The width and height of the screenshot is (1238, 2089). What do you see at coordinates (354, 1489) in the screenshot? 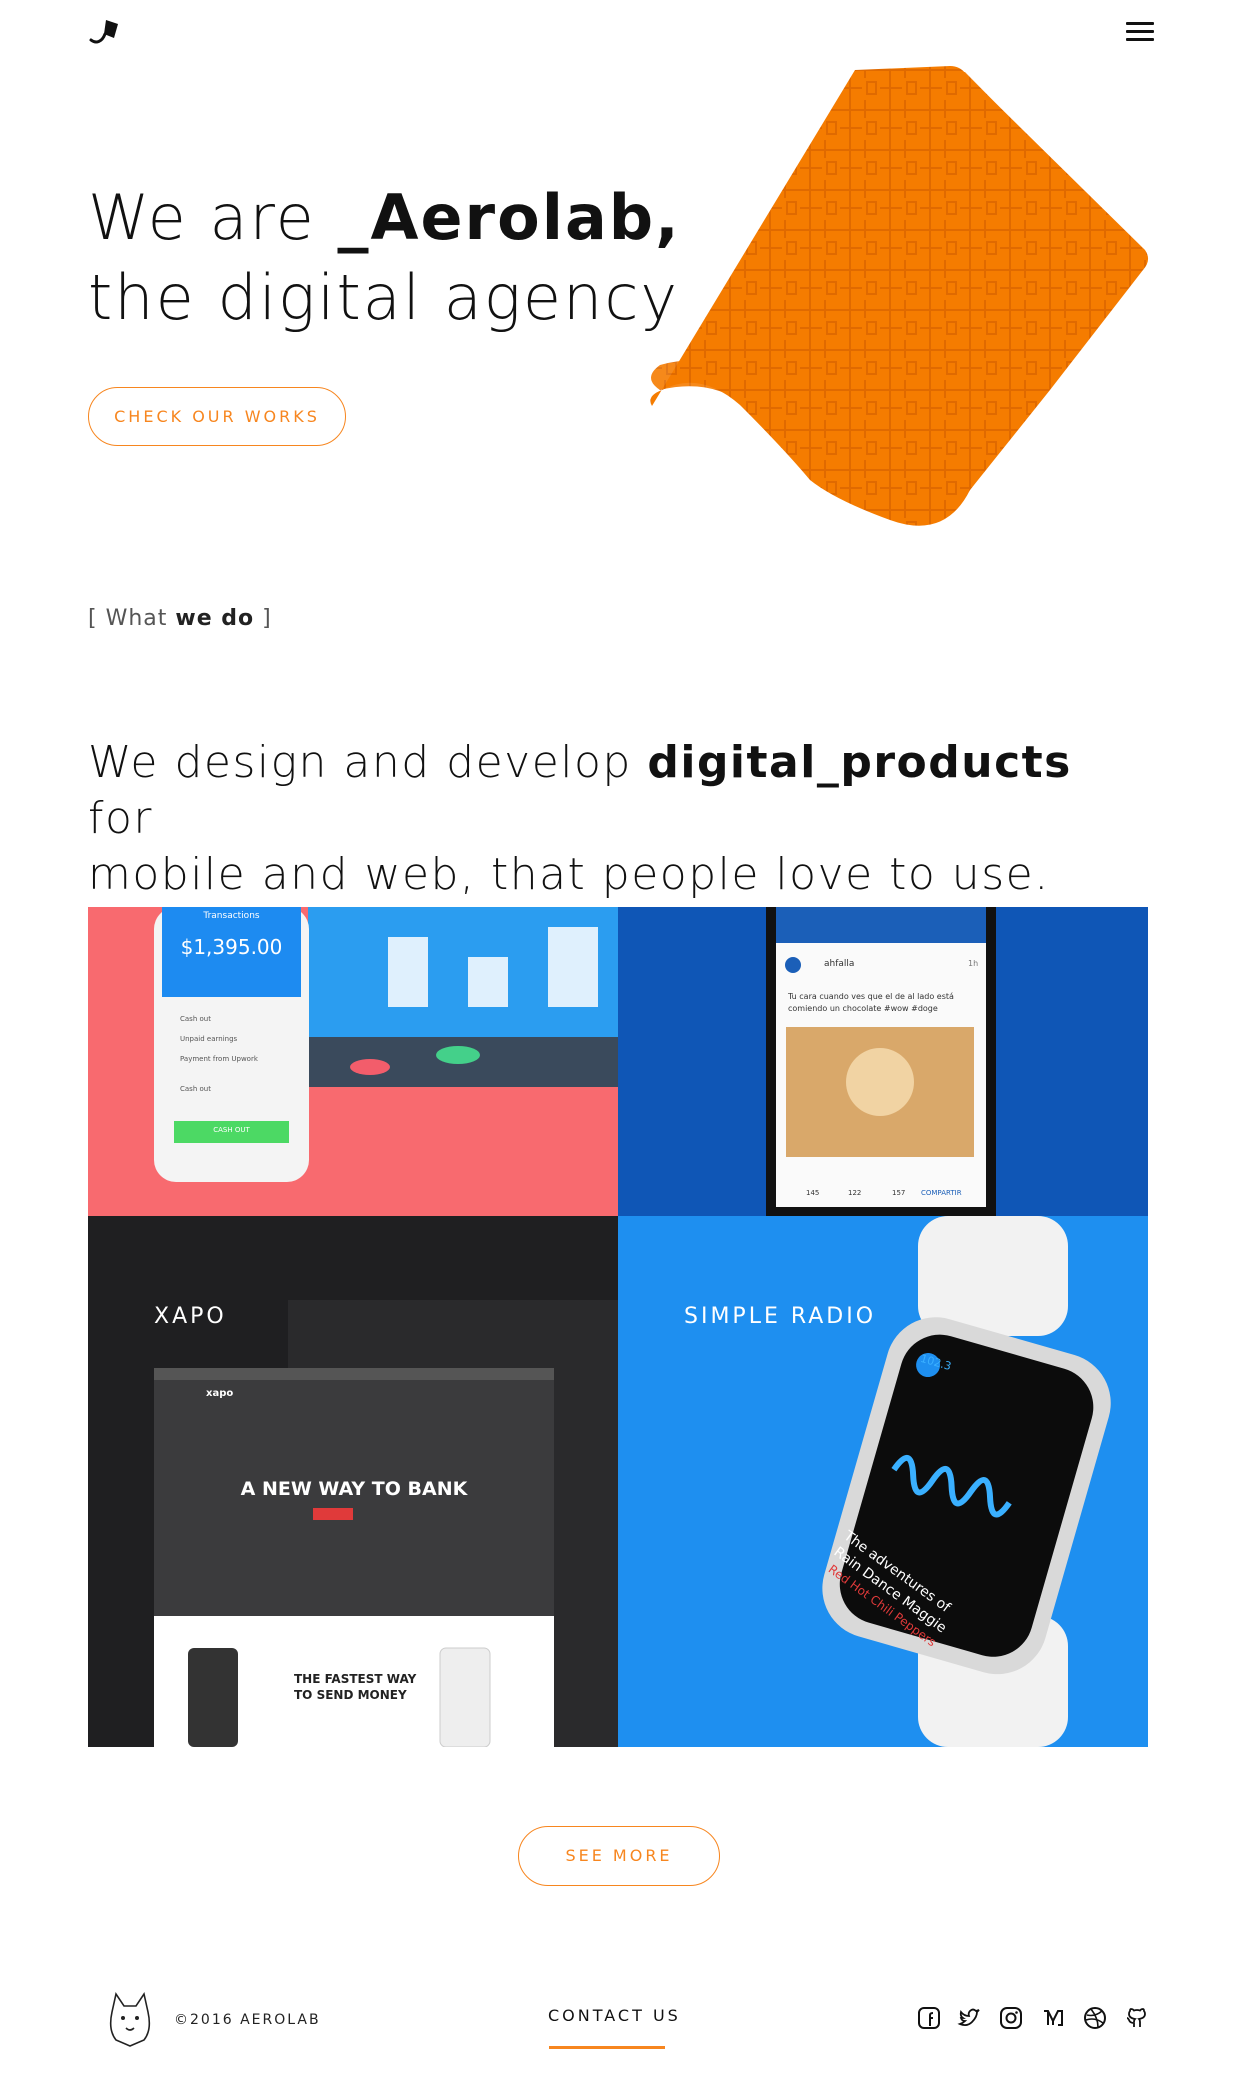
I see `xapo-headline: A NEW WAY TO BANK` at bounding box center [354, 1489].